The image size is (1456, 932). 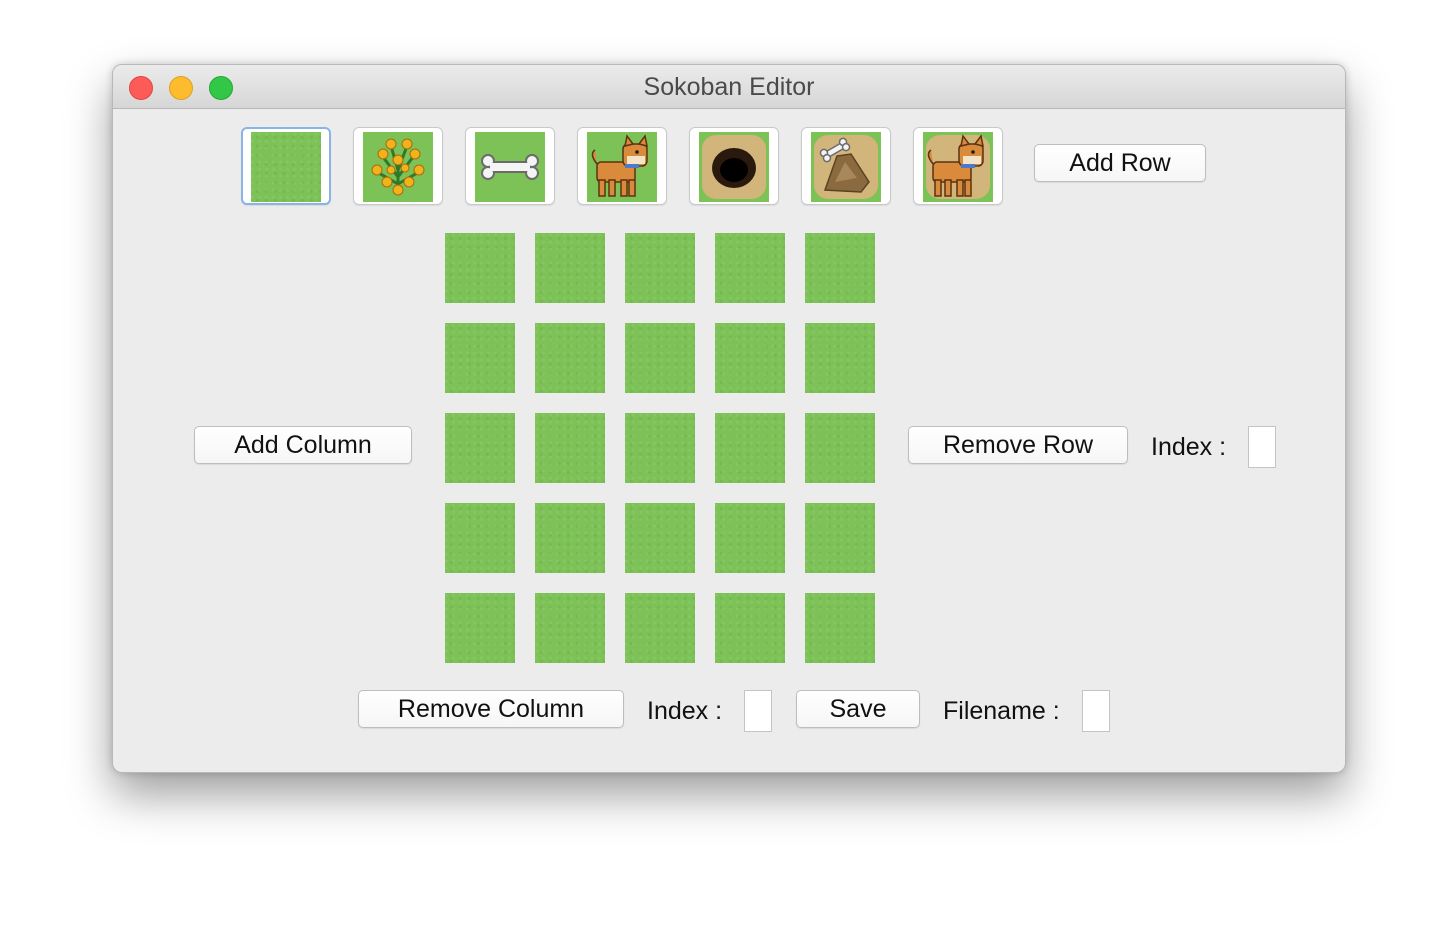 What do you see at coordinates (570, 538) in the screenshot?
I see `grid-cell-r3-c1` at bounding box center [570, 538].